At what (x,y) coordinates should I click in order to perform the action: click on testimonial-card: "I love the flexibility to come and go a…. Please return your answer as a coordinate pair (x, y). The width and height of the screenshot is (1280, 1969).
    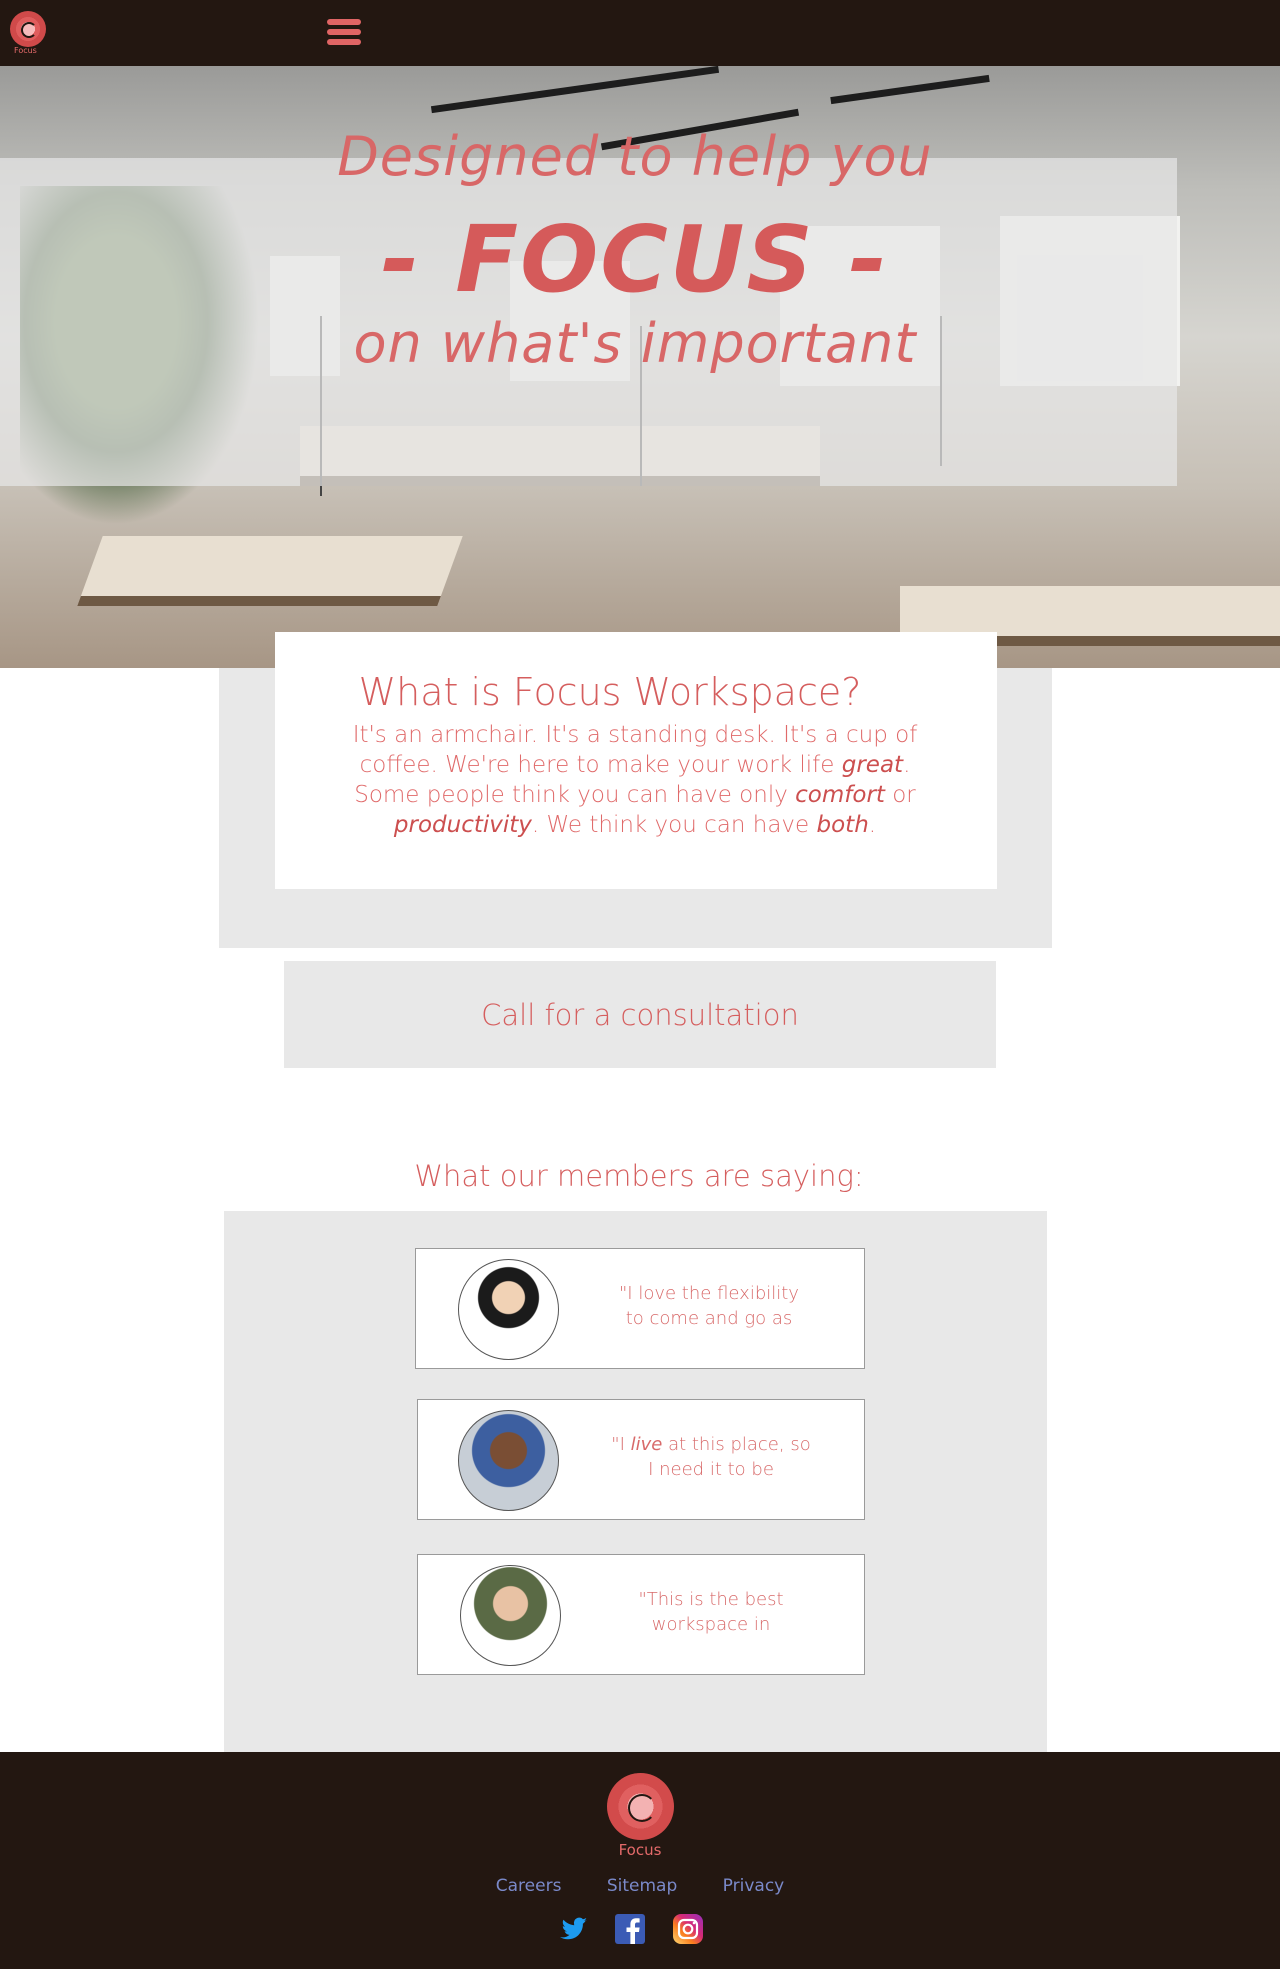
    Looking at the image, I should click on (640, 1308).